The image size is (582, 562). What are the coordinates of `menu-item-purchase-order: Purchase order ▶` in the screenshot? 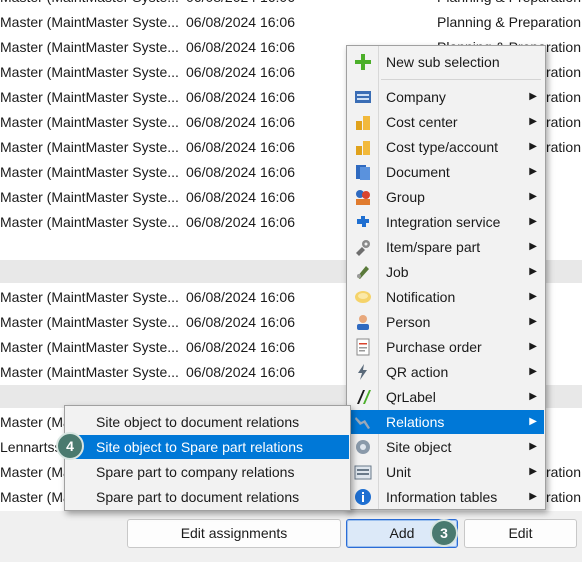 It's located at (446, 347).